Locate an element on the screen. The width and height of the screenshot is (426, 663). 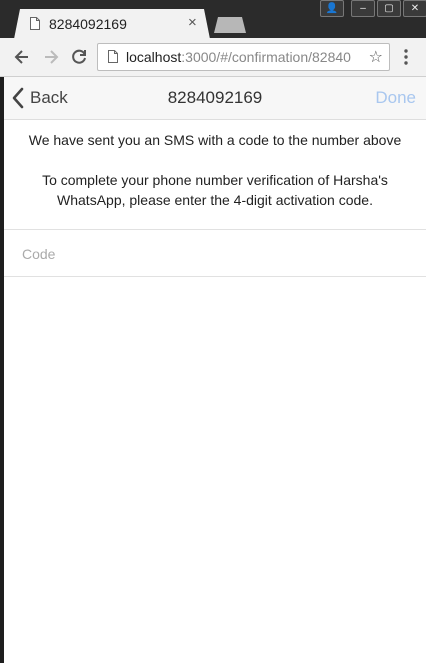
back-arrow-icon is located at coordinates (22, 57).